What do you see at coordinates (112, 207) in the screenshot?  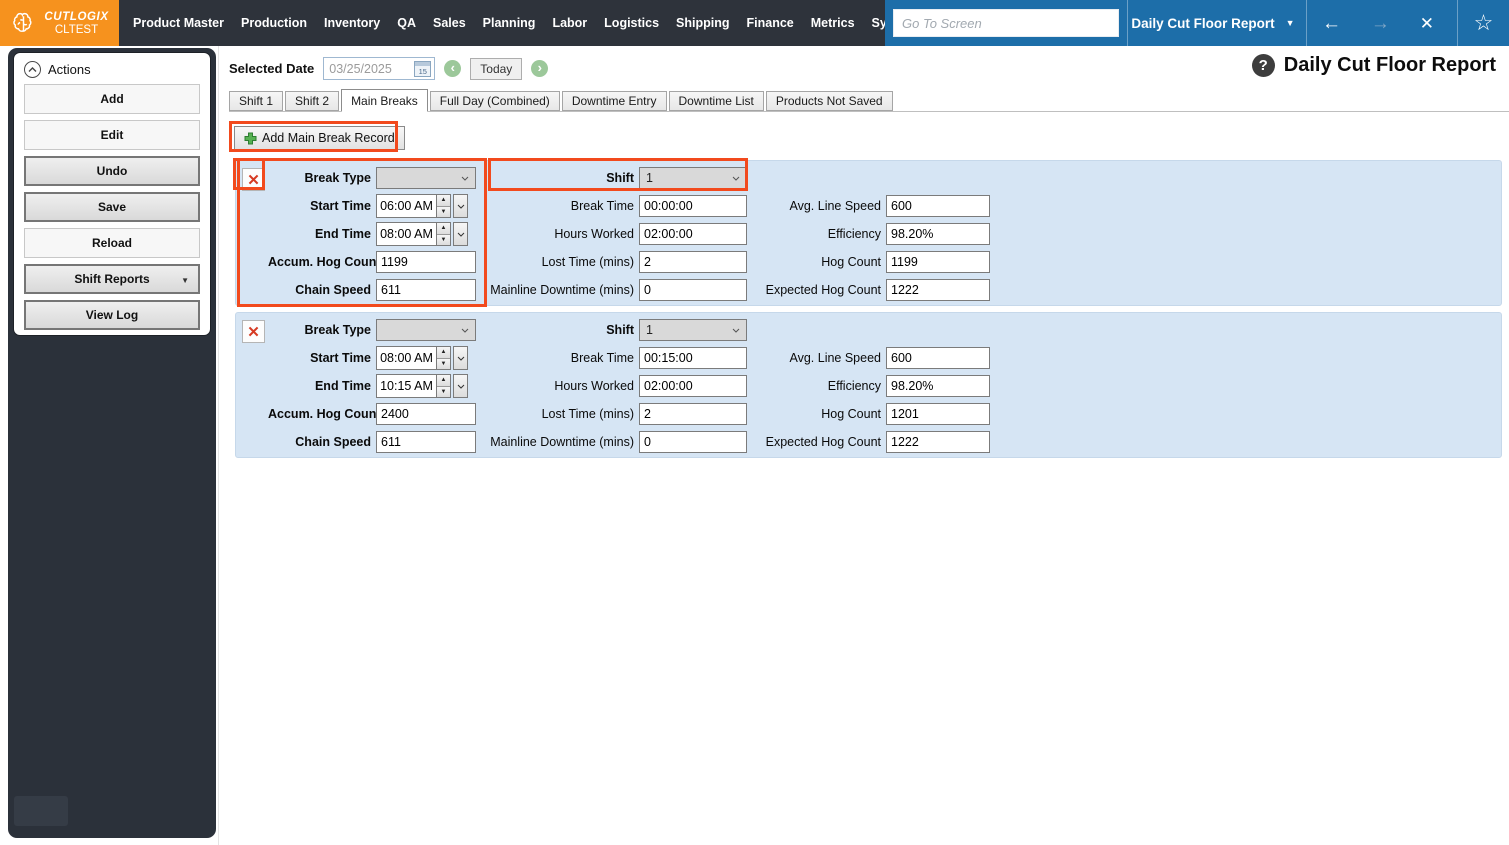 I see `save-button: Save` at bounding box center [112, 207].